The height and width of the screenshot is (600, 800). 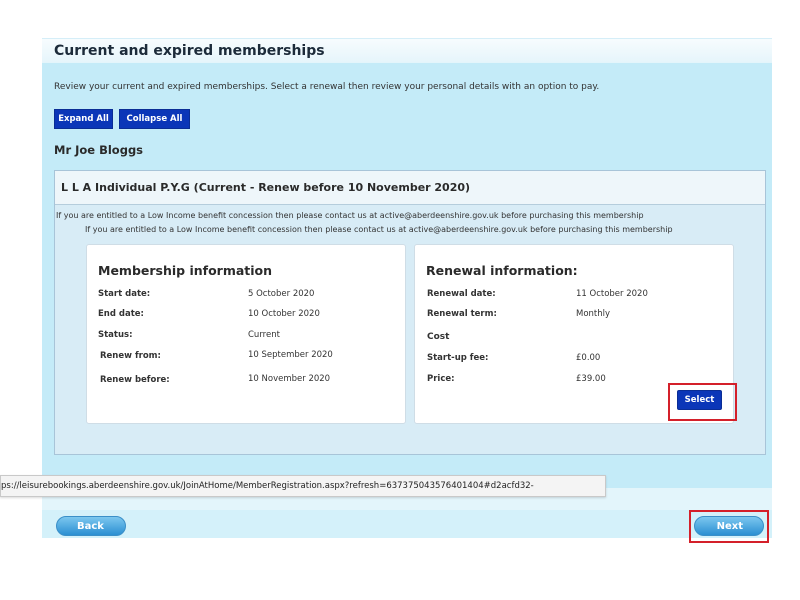 What do you see at coordinates (407, 524) in the screenshot?
I see `footer-bar` at bounding box center [407, 524].